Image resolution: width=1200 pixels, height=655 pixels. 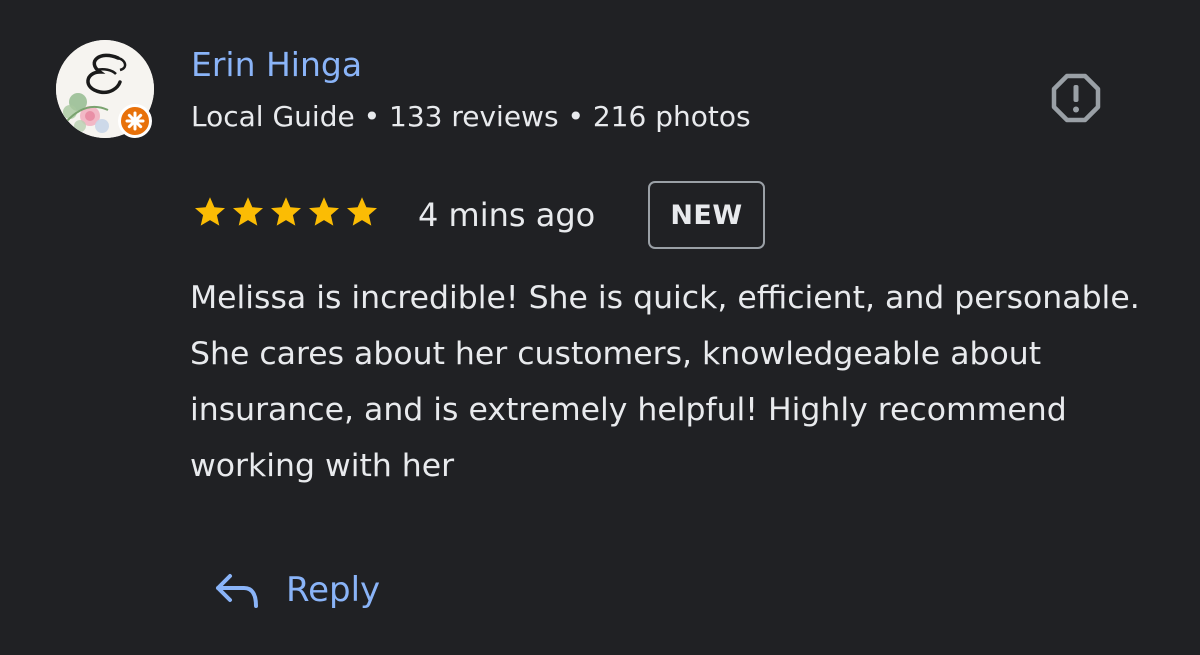 What do you see at coordinates (237, 590) in the screenshot?
I see `reply-arrow-icon` at bounding box center [237, 590].